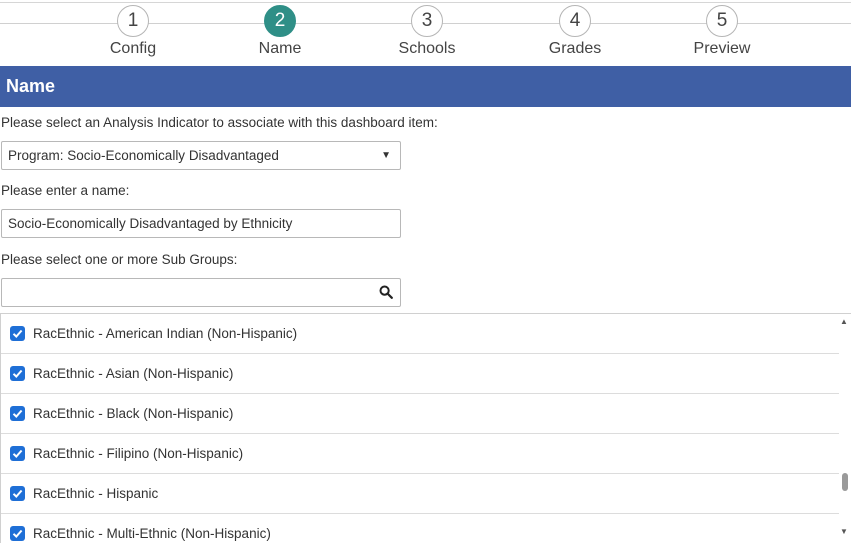 This screenshot has height=543, width=851. Describe the element at coordinates (152, 533) in the screenshot. I see `list-item-label: RacEthnic - Multi-Ethnic (Non-Hispanic)` at that location.